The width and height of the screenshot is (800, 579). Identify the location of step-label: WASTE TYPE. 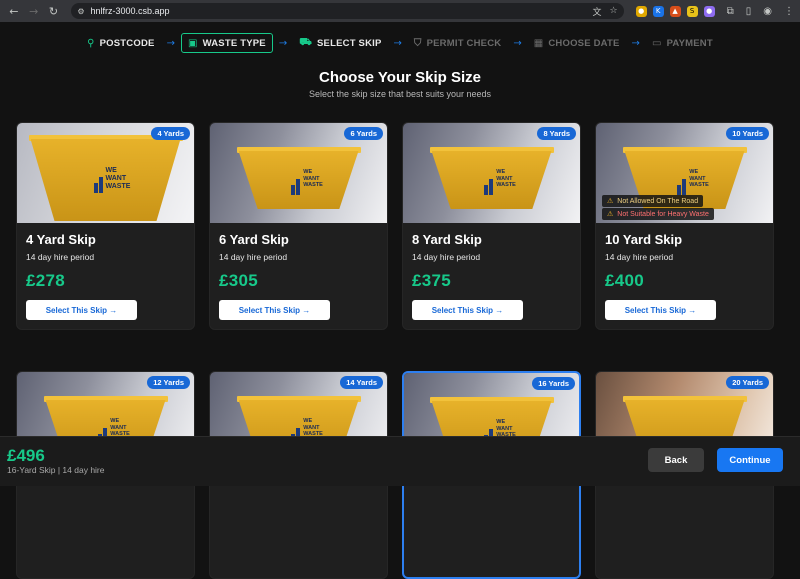
(234, 43).